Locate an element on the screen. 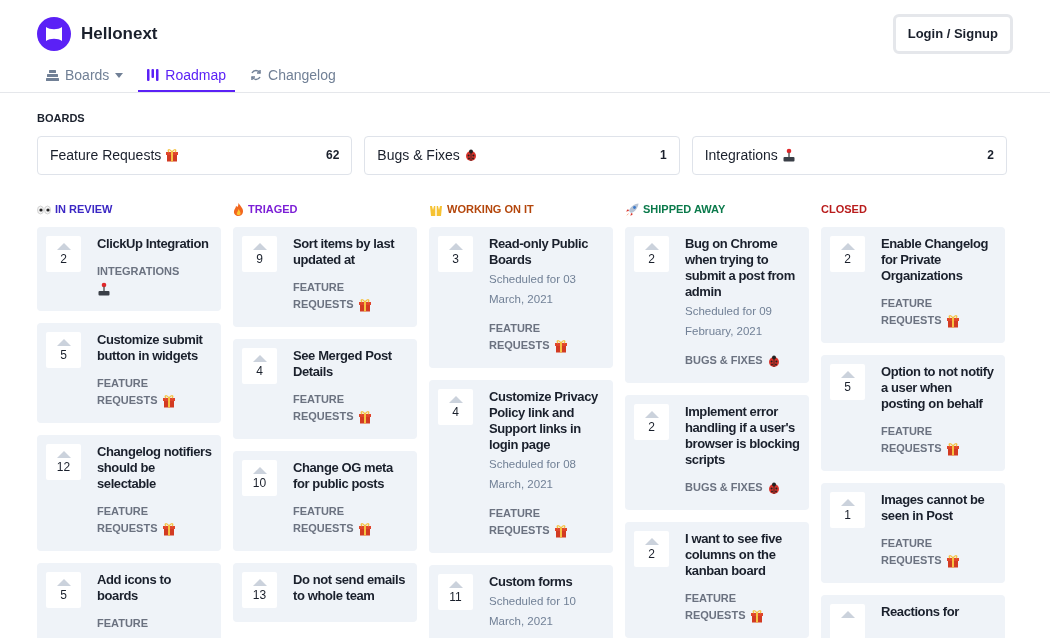 This screenshot has height=638, width=1050. roadmap-card: 3 Read-only Public Boards Scheduled for 03 March, 2021 FEATURE REQUESTS is located at coordinates (521, 297).